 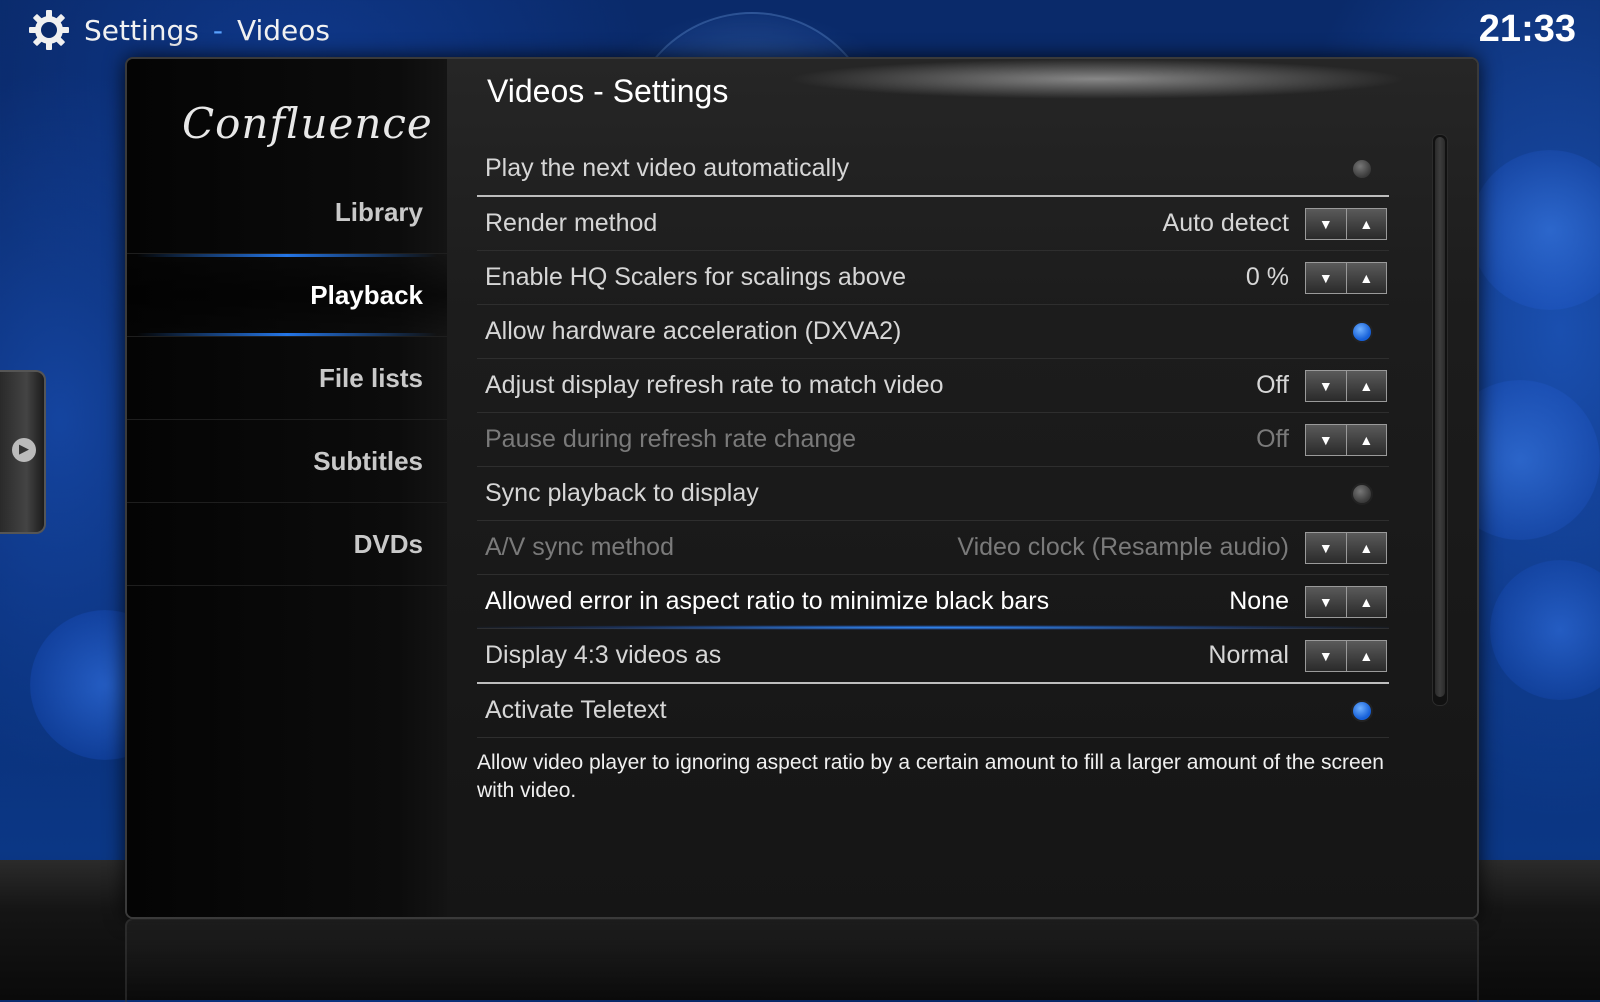 I want to click on nav-item-library: Library, so click(x=287, y=212).